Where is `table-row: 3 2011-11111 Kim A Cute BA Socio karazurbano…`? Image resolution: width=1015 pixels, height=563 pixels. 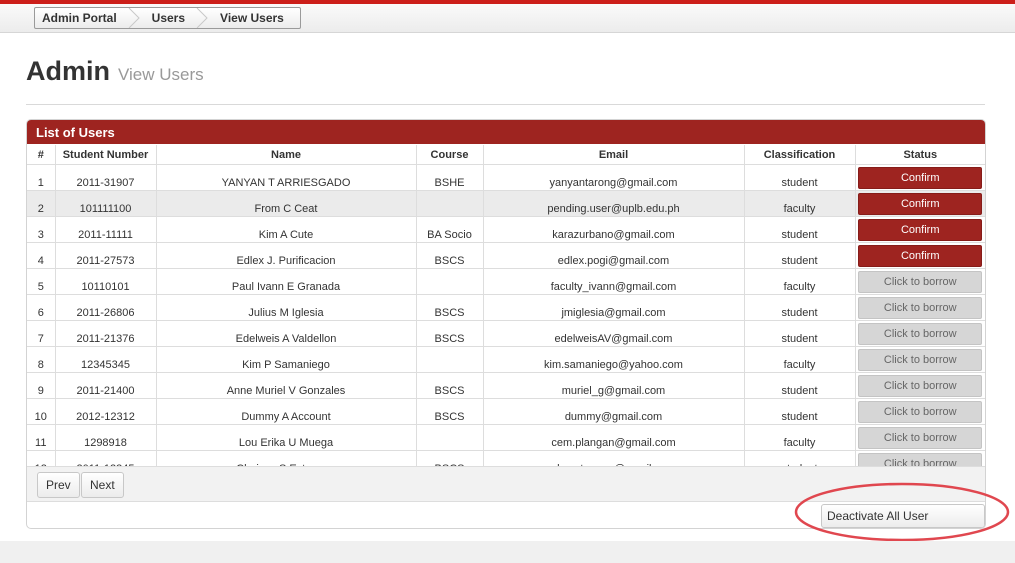 table-row: 3 2011-11111 Kim A Cute BA Socio karazurbano… is located at coordinates (506, 229).